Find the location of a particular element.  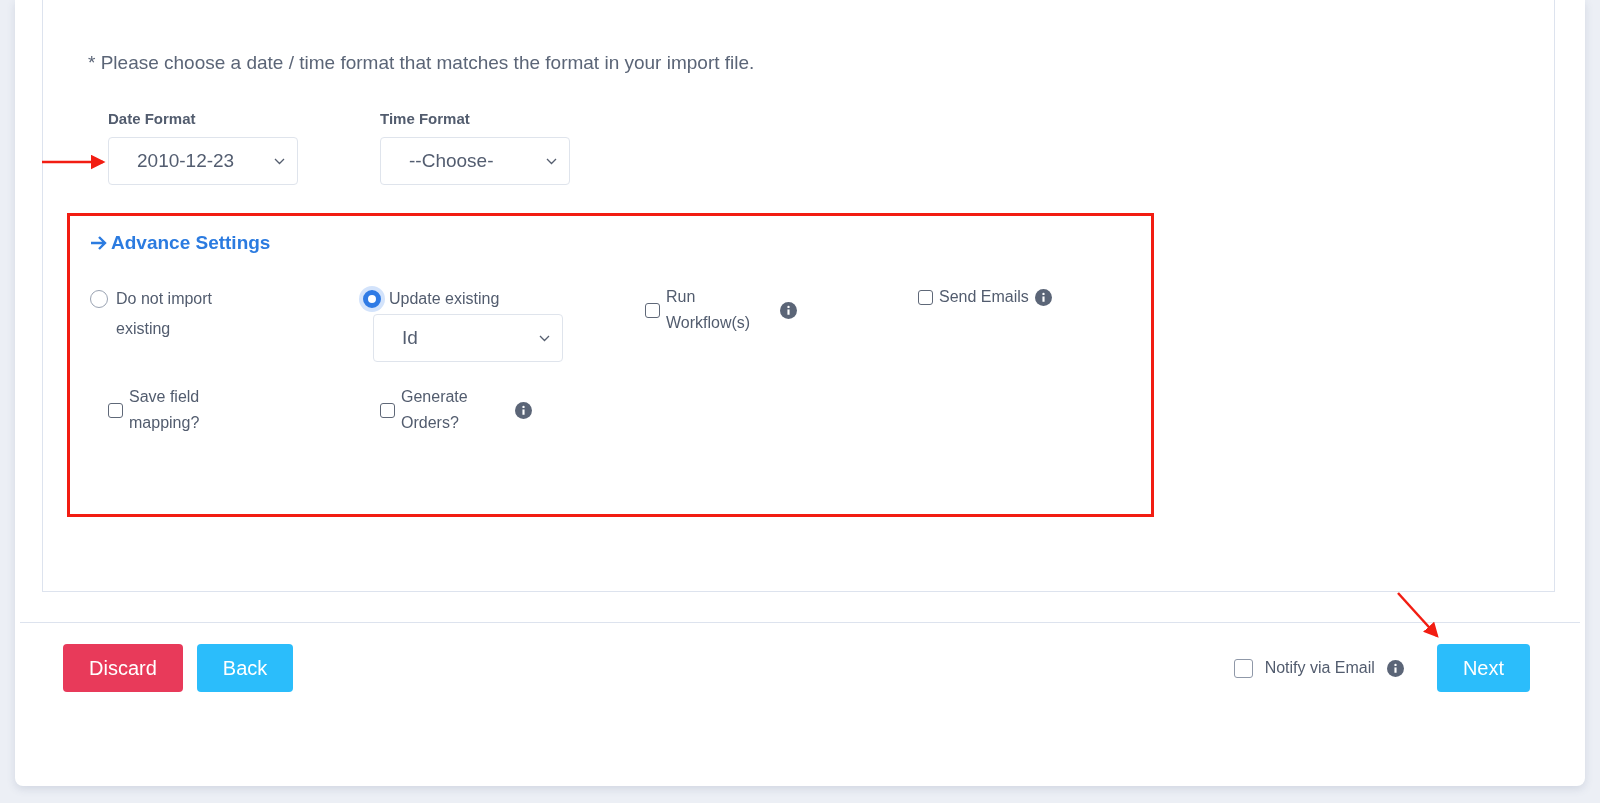

next-button: Next is located at coordinates (1483, 668).